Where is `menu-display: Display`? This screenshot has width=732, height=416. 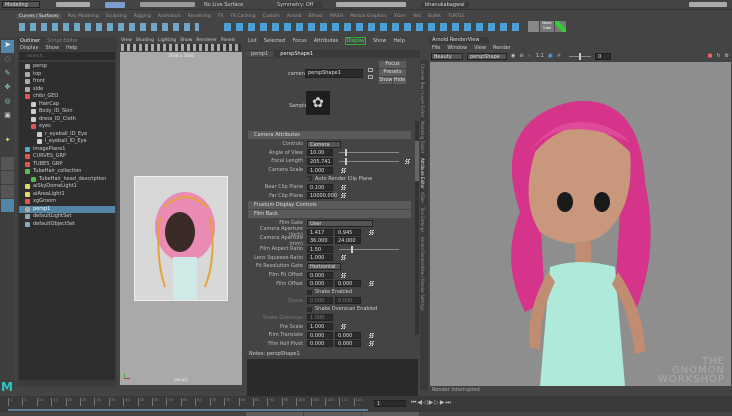 menu-display: Display is located at coordinates (29, 48).